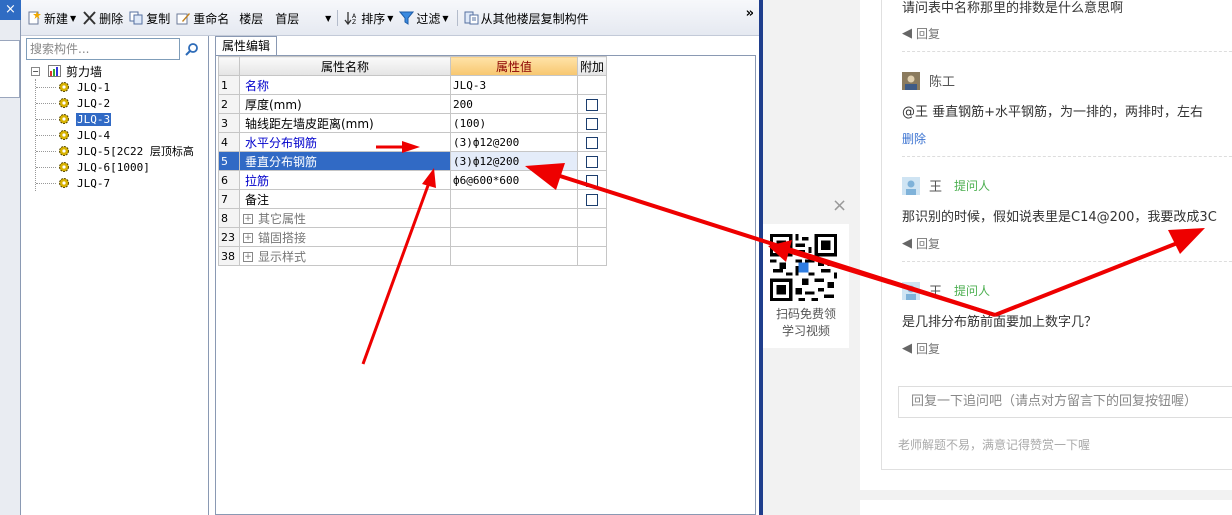 The image size is (1232, 515). I want to click on search-button, so click(192, 49).